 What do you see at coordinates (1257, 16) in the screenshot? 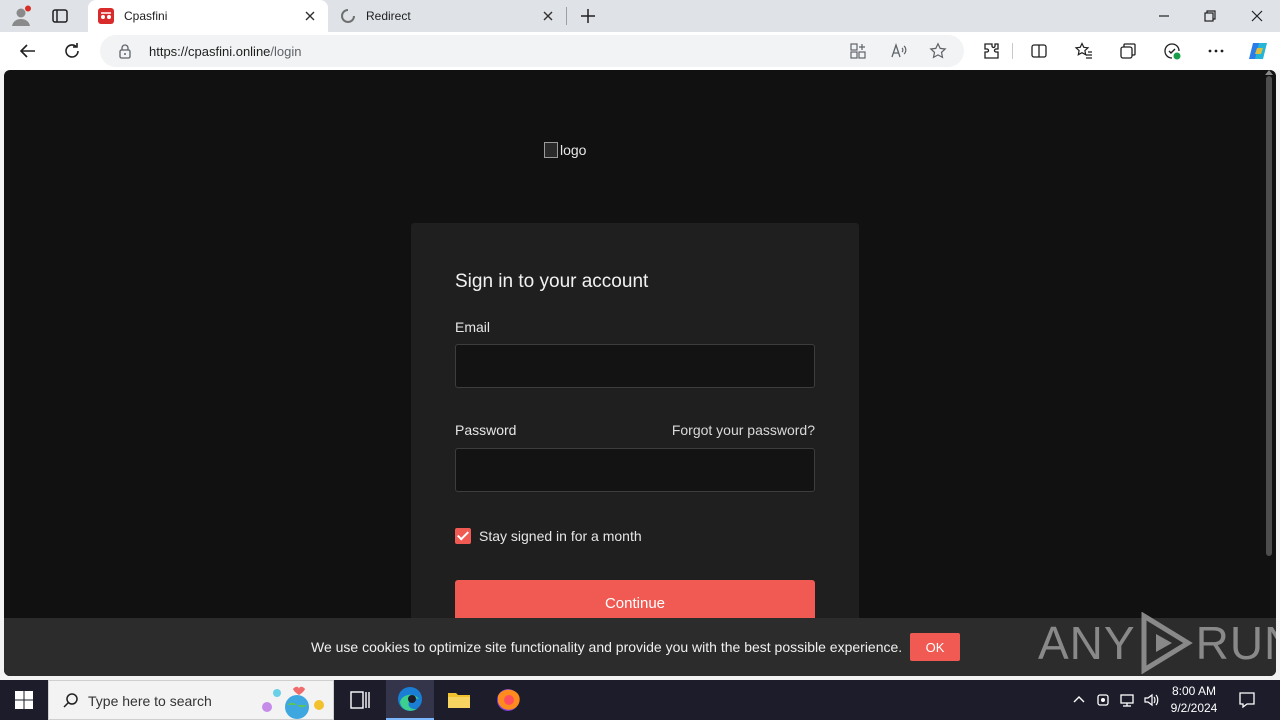
I see `close-window-icon` at bounding box center [1257, 16].